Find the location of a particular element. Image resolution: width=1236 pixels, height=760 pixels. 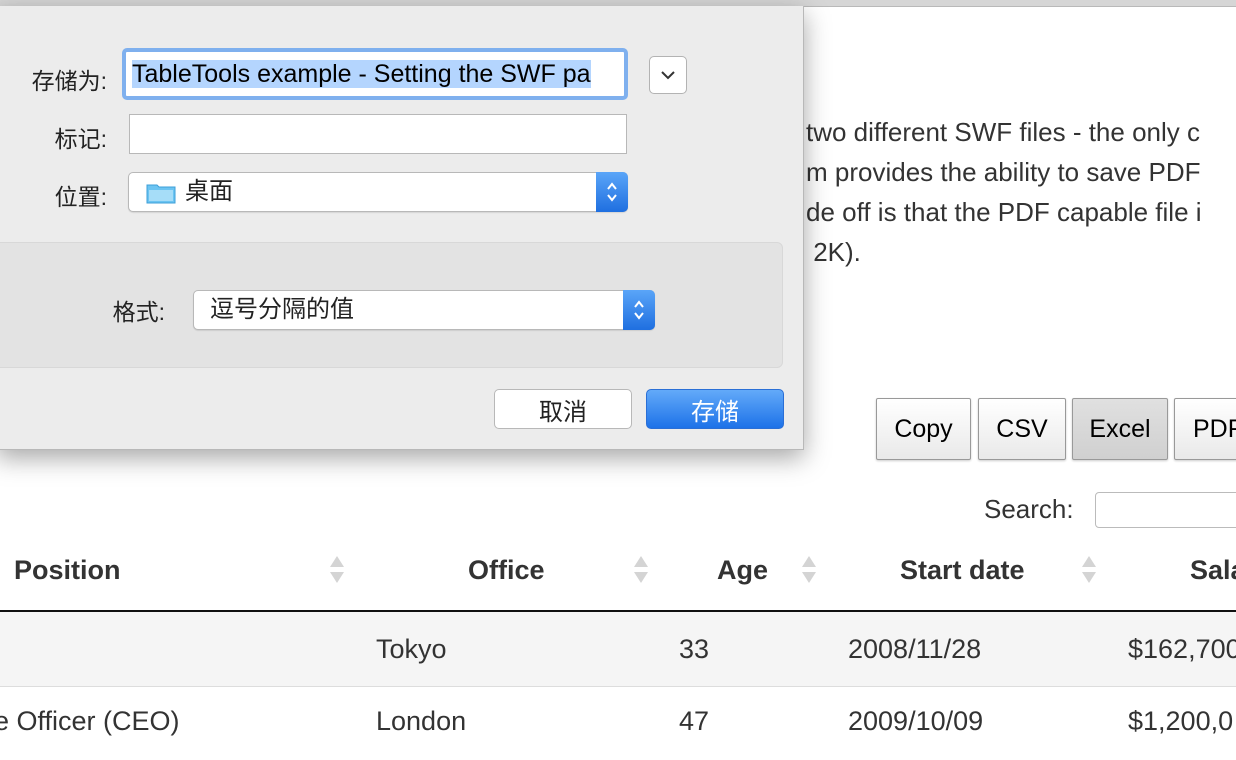

pdf-button: PDF is located at coordinates (1205, 429).